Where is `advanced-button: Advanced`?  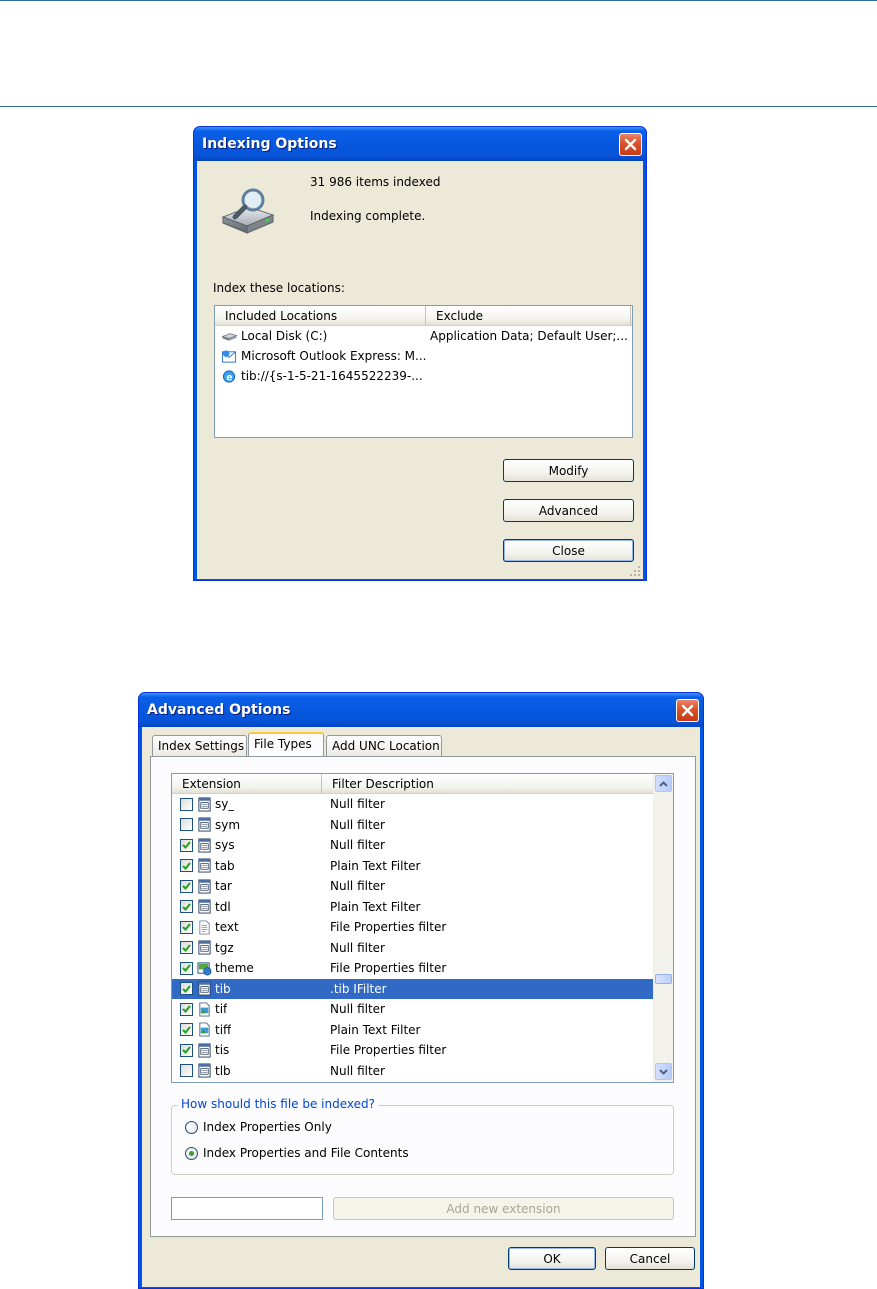
advanced-button: Advanced is located at coordinates (568, 510).